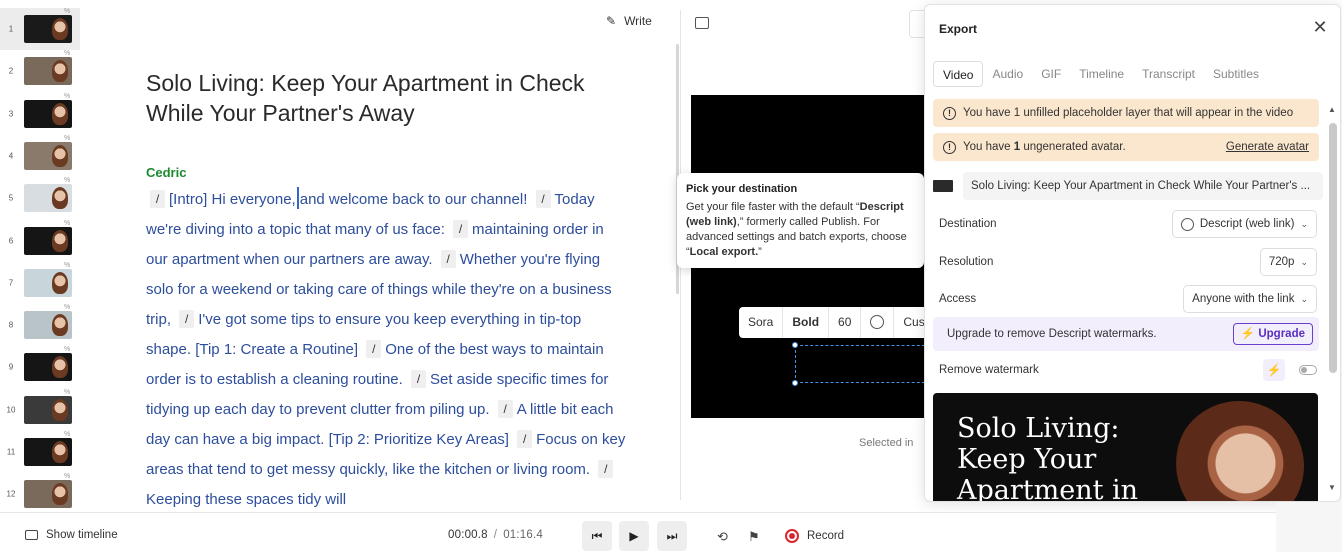 The width and height of the screenshot is (1342, 552). I want to click on record-button: Record, so click(814, 536).